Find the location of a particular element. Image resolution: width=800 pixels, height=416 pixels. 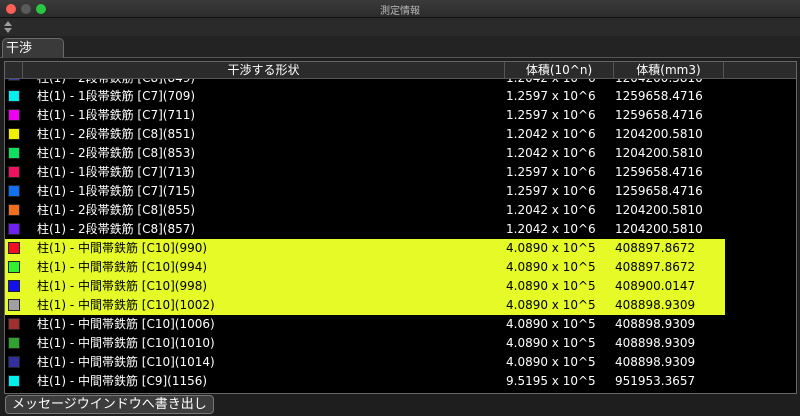

cell-shape: 柱(1) - 1段帯鉄筋 [C7](709) is located at coordinates (116, 96).